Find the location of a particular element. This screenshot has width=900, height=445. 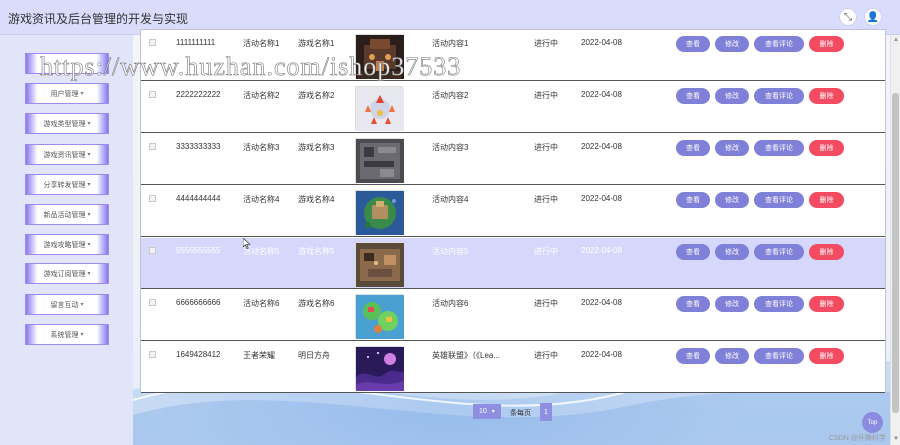

page-number-button: 1 is located at coordinates (546, 412).